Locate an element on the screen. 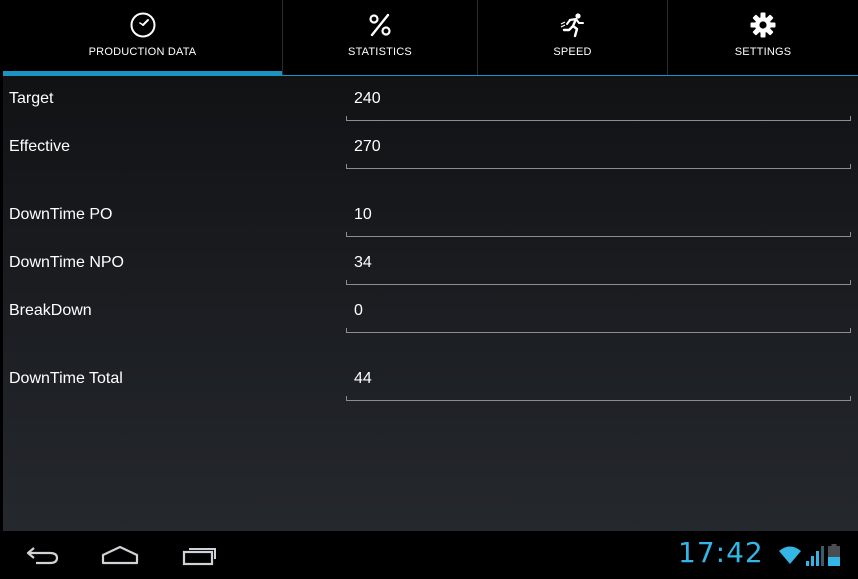 The image size is (858, 579). downtime-po-label: DownTime PO is located at coordinates (61, 214).